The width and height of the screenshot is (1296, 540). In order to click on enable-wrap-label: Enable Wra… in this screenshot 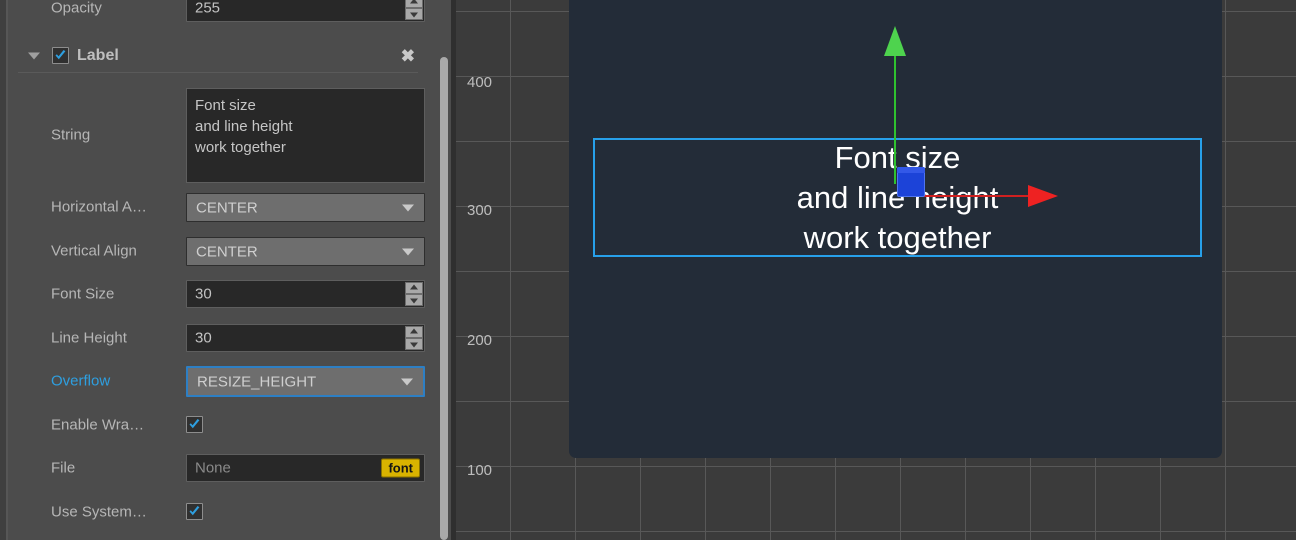, I will do `click(98, 425)`.